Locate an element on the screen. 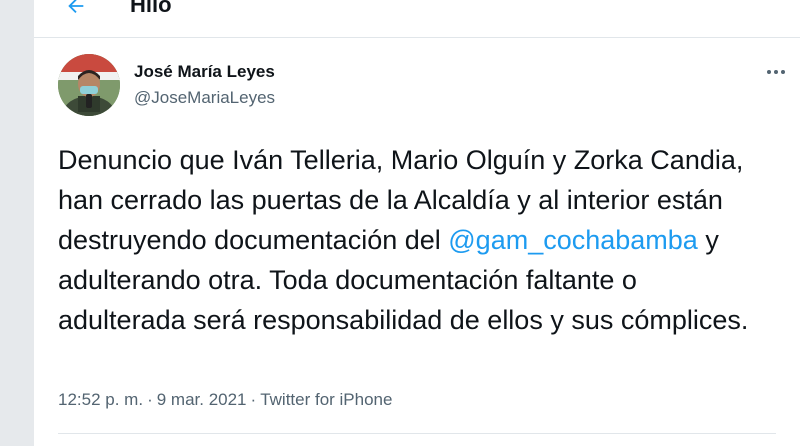  avatar is located at coordinates (89, 85).